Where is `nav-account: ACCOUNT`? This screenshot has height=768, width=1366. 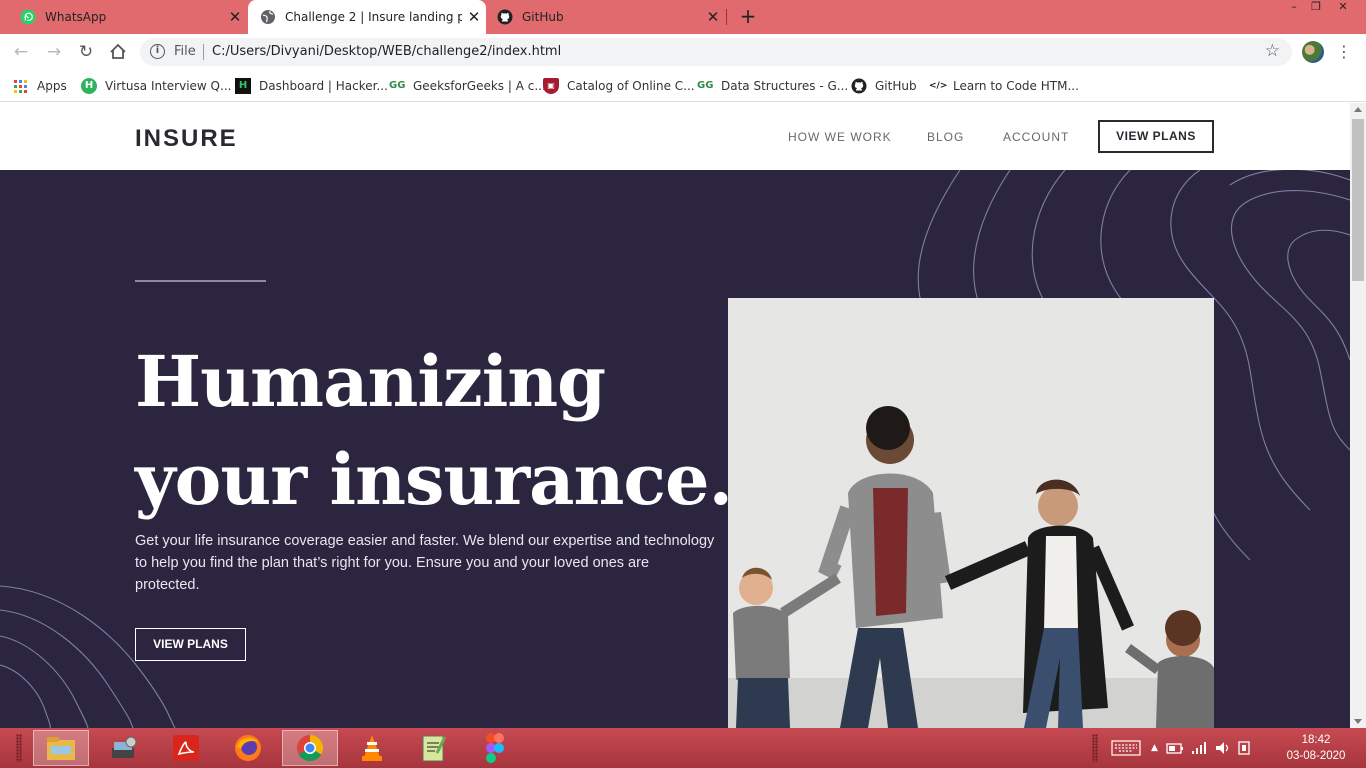
nav-account: ACCOUNT is located at coordinates (1036, 137).